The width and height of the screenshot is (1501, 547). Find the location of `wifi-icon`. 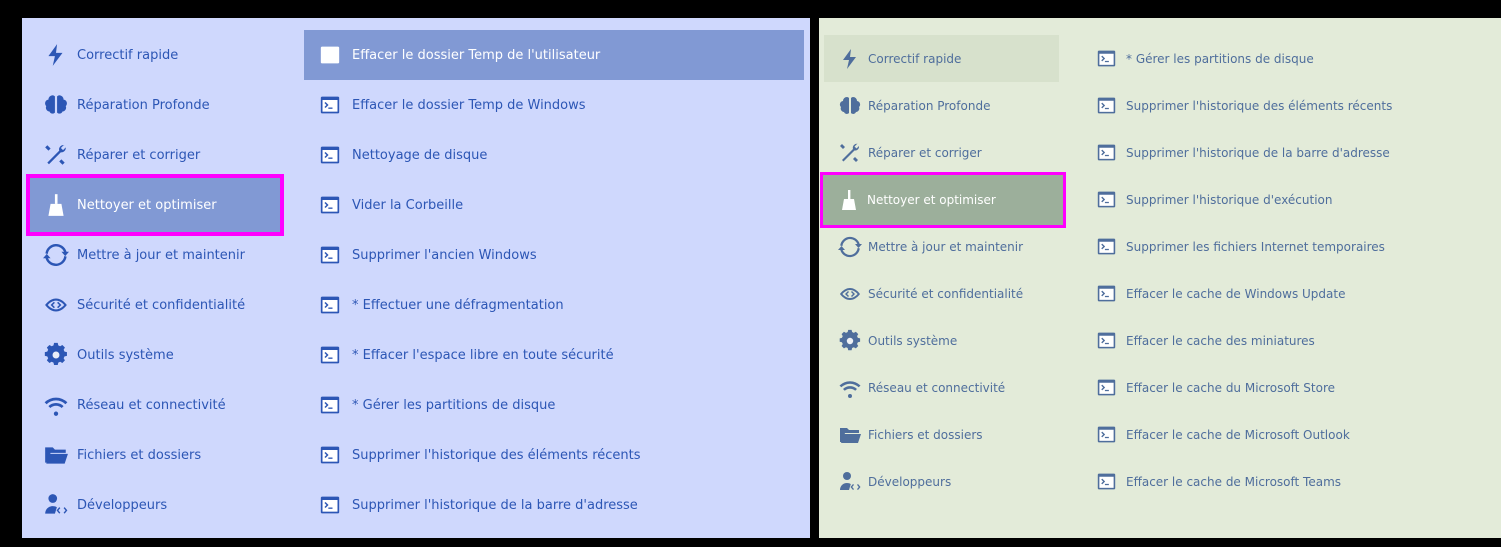

wifi-icon is located at coordinates (56, 405).